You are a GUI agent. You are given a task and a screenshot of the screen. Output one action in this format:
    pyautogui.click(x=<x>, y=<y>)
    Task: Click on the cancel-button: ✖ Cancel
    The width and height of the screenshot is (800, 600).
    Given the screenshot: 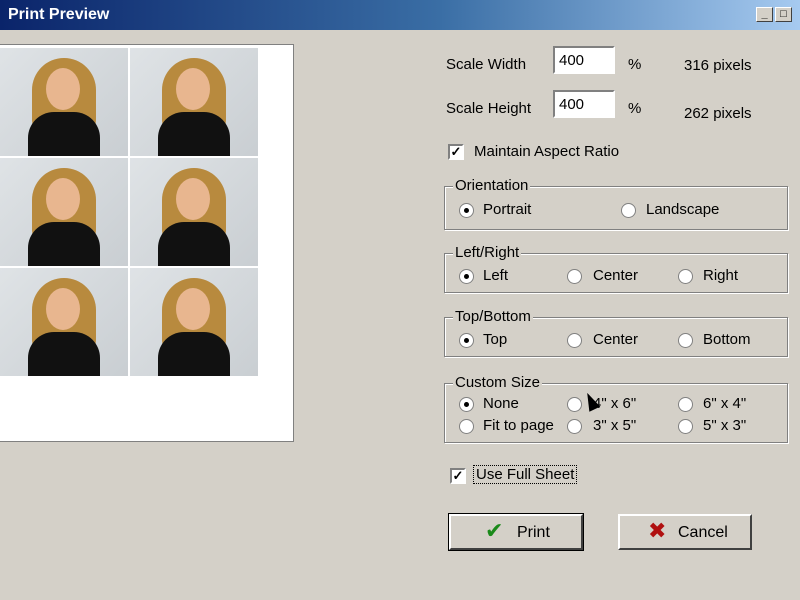 What is the action you would take?
    pyautogui.click(x=685, y=532)
    